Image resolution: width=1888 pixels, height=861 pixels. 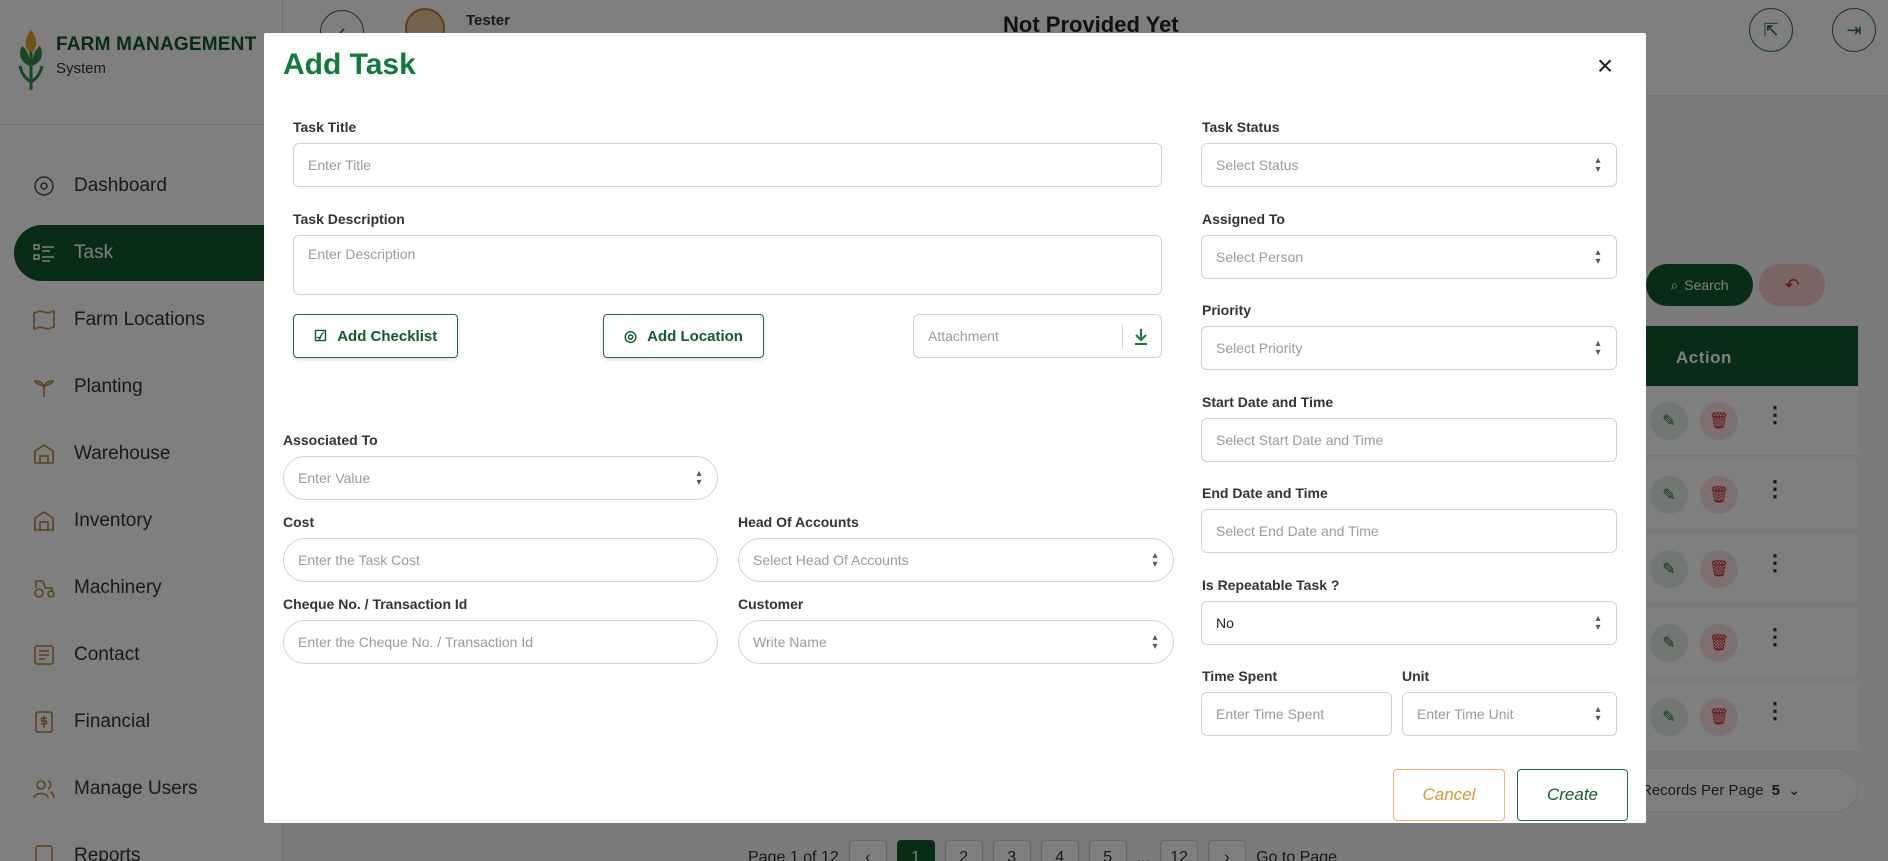 I want to click on customer-select: Write Name ▴ ▾, so click(x=956, y=642).